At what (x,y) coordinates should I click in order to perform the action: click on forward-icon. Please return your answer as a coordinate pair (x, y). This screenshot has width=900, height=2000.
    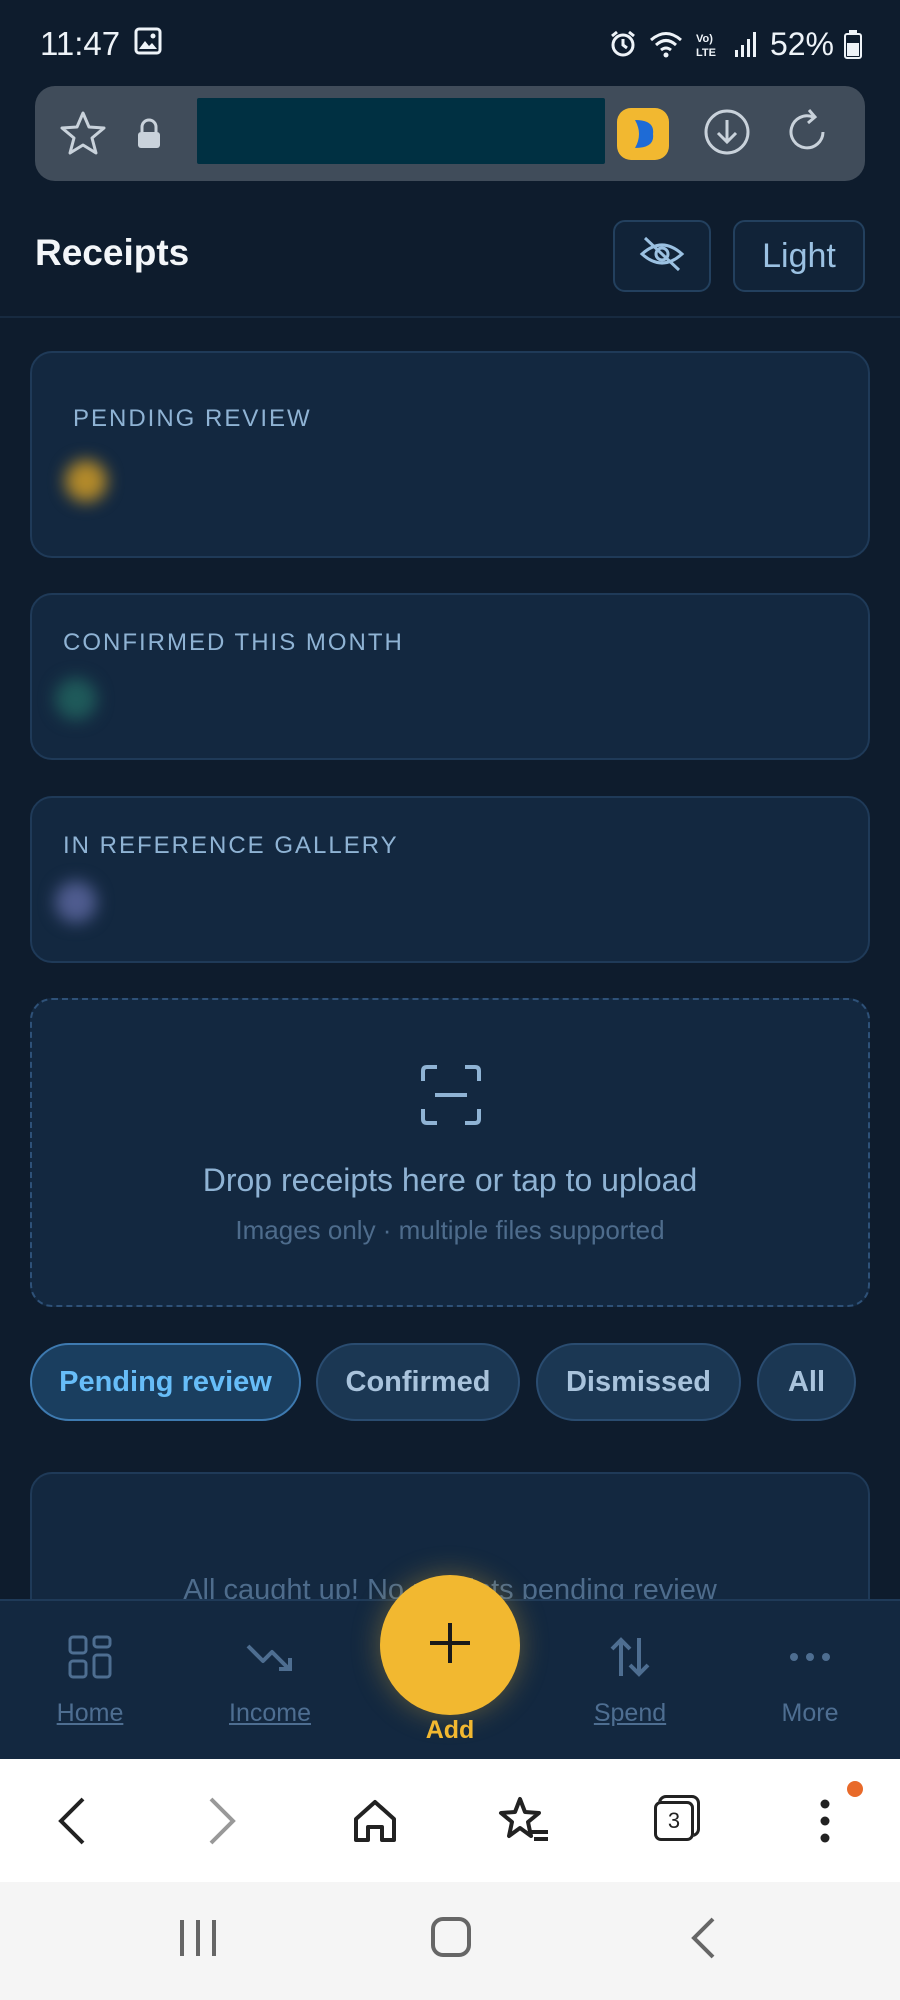
    Looking at the image, I should click on (222, 1821).